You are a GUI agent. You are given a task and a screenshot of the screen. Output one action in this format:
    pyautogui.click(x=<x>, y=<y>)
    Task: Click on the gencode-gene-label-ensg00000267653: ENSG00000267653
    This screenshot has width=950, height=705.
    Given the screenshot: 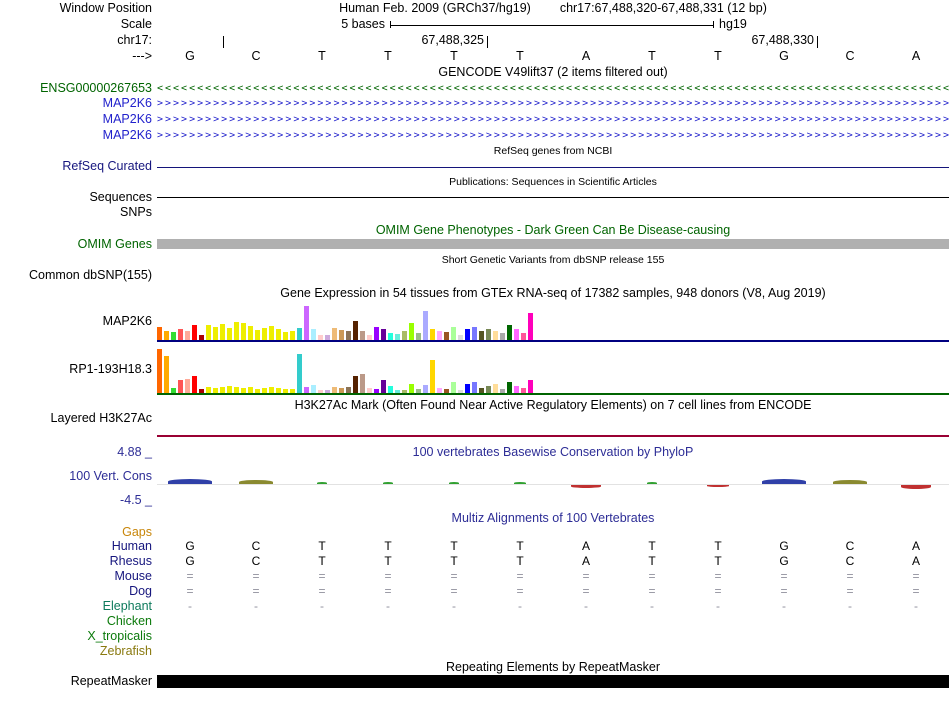 What is the action you would take?
    pyautogui.click(x=76, y=88)
    